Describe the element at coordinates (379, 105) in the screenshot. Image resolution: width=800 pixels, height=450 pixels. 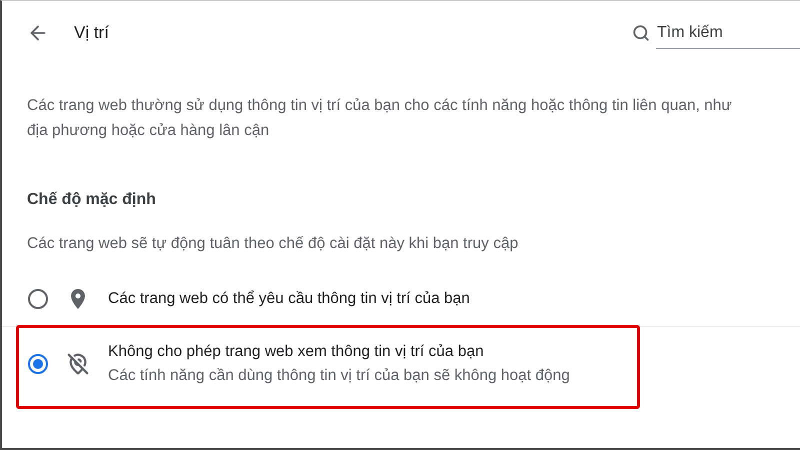
I see `description-text: Các trang web thường sử dụng thông tin vị trí của bạn cho các tính năng hoặc thông tin liên quan, như` at that location.